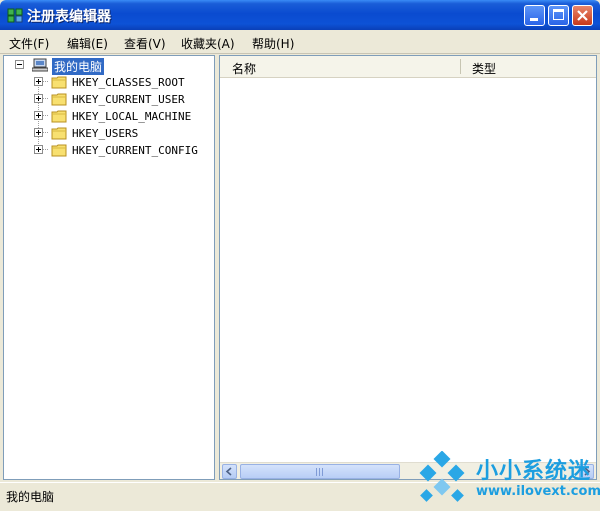  I want to click on status-text: 我的电脑, so click(30, 497).